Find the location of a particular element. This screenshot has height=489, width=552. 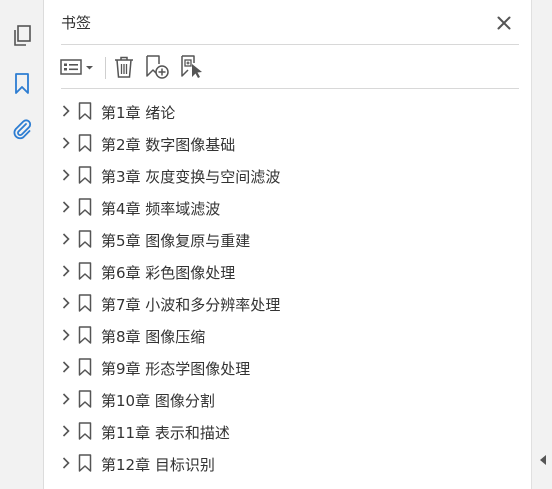

bookmark-item: 第7章 小波和多分辨率处理 is located at coordinates (288, 303).